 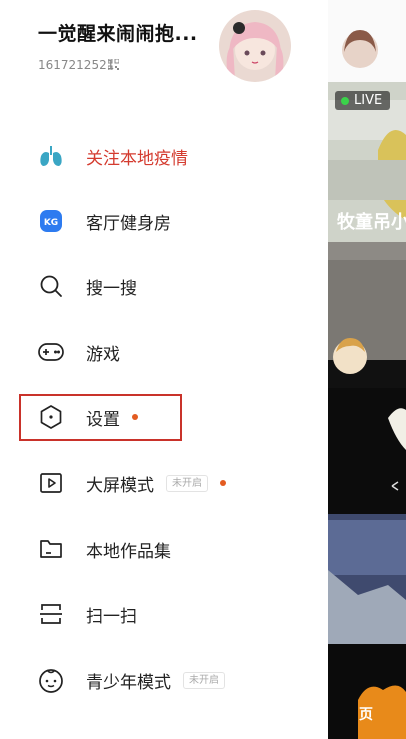 What do you see at coordinates (111, 288) in the screenshot?
I see `menu-item-label: 搜一搜` at bounding box center [111, 288].